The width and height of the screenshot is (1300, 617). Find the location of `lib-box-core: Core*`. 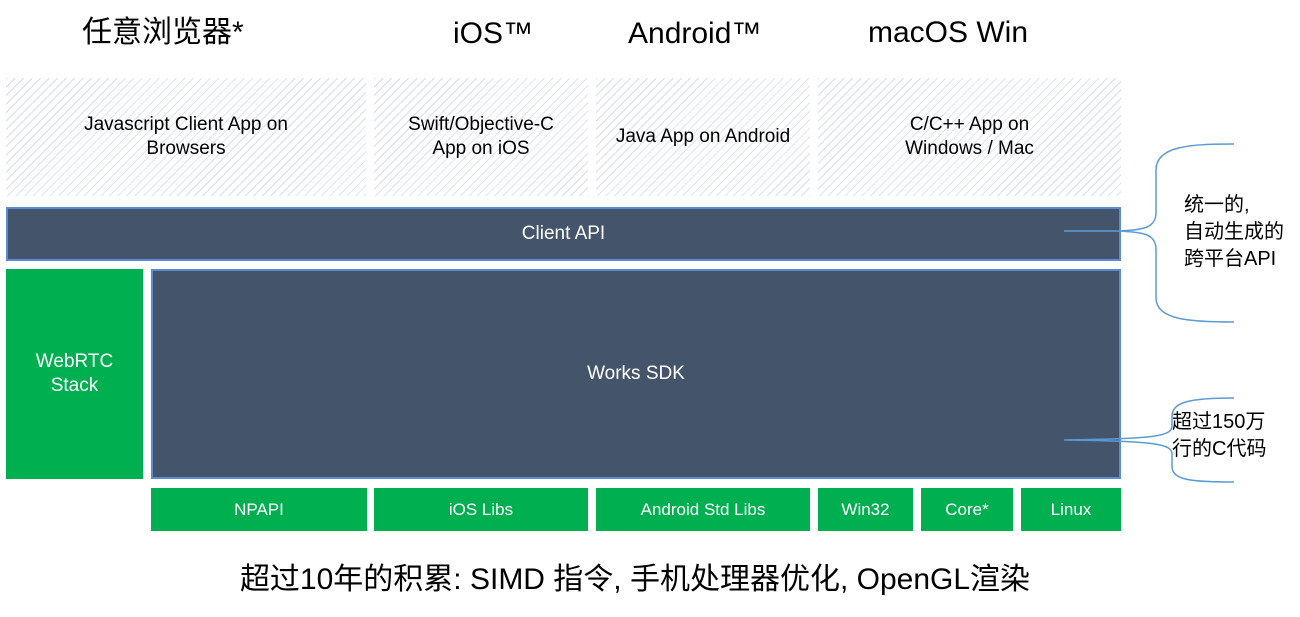

lib-box-core: Core* is located at coordinates (967, 509).